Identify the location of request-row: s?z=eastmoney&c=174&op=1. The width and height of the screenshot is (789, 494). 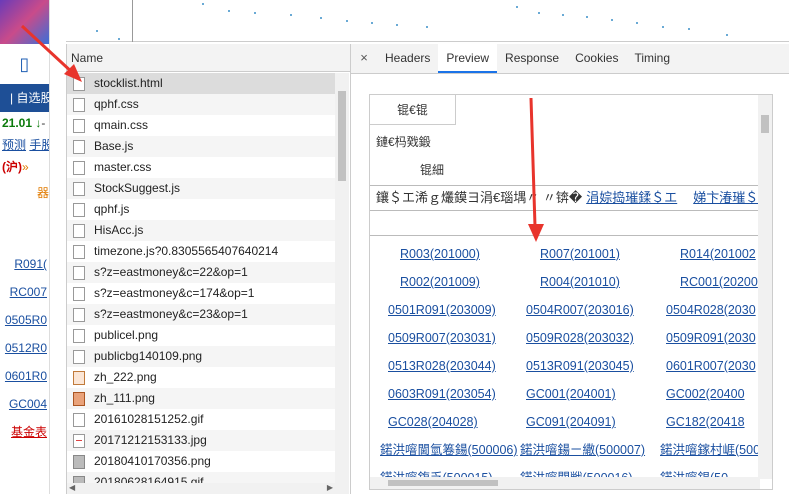
(201, 293).